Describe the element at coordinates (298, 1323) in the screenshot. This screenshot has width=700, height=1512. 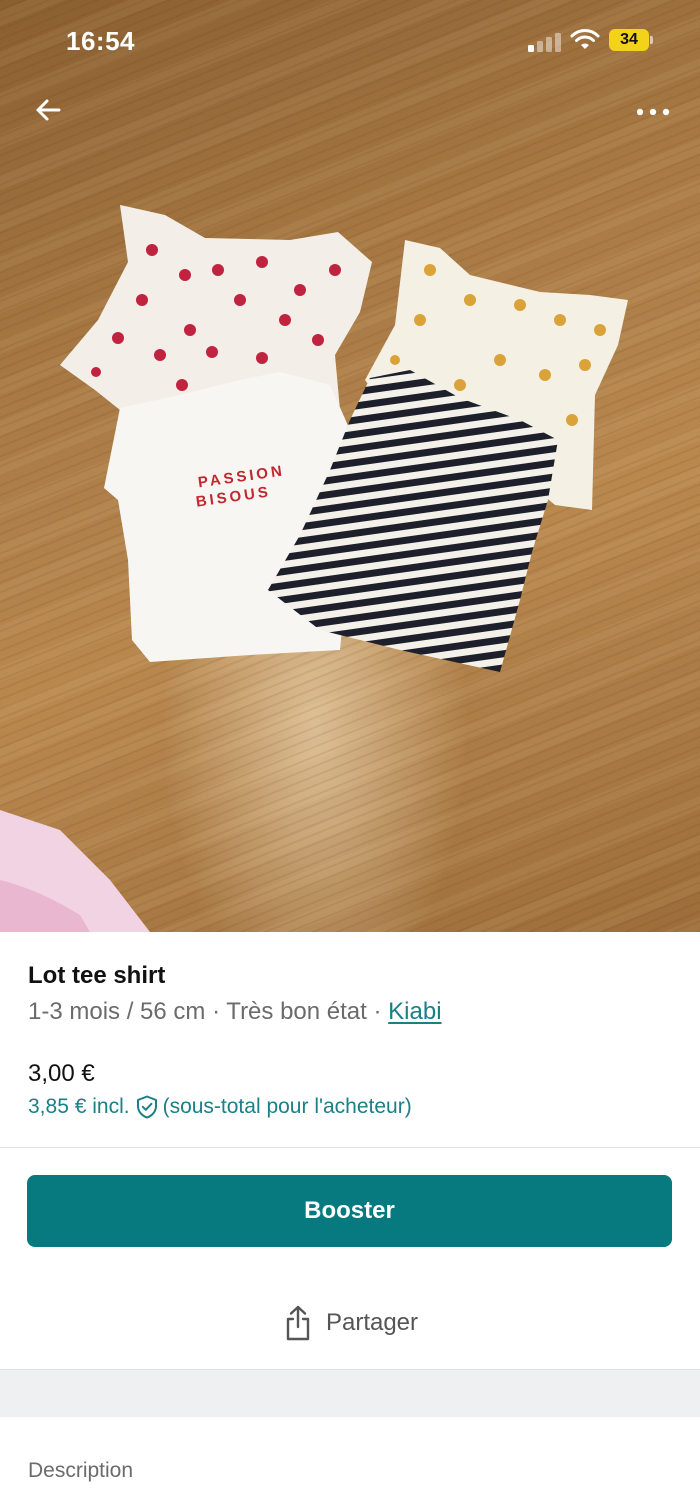
I see `share-icon` at that location.